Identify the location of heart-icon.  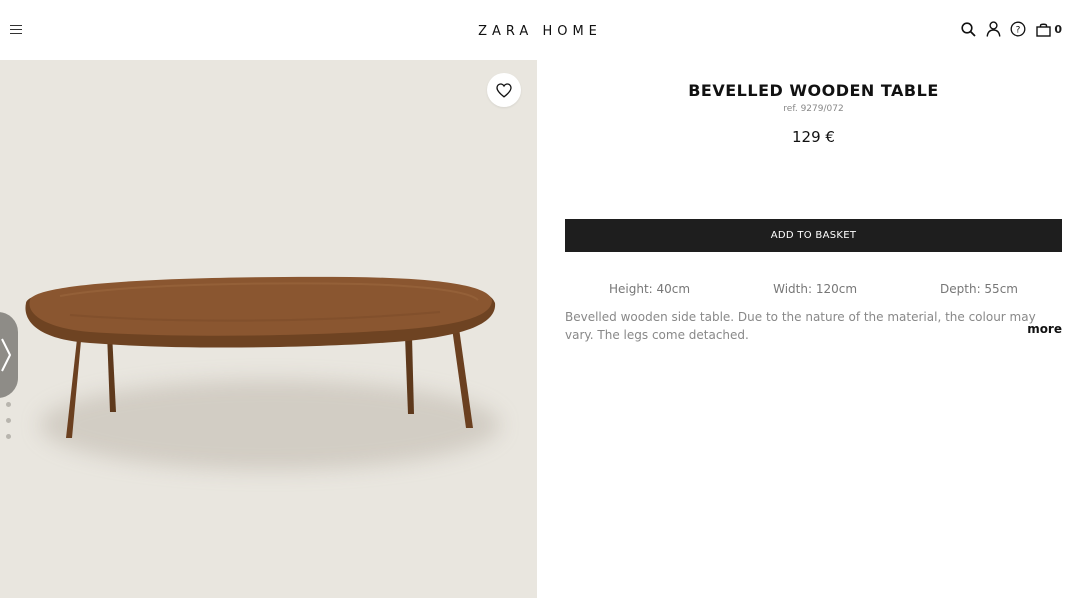
(504, 90).